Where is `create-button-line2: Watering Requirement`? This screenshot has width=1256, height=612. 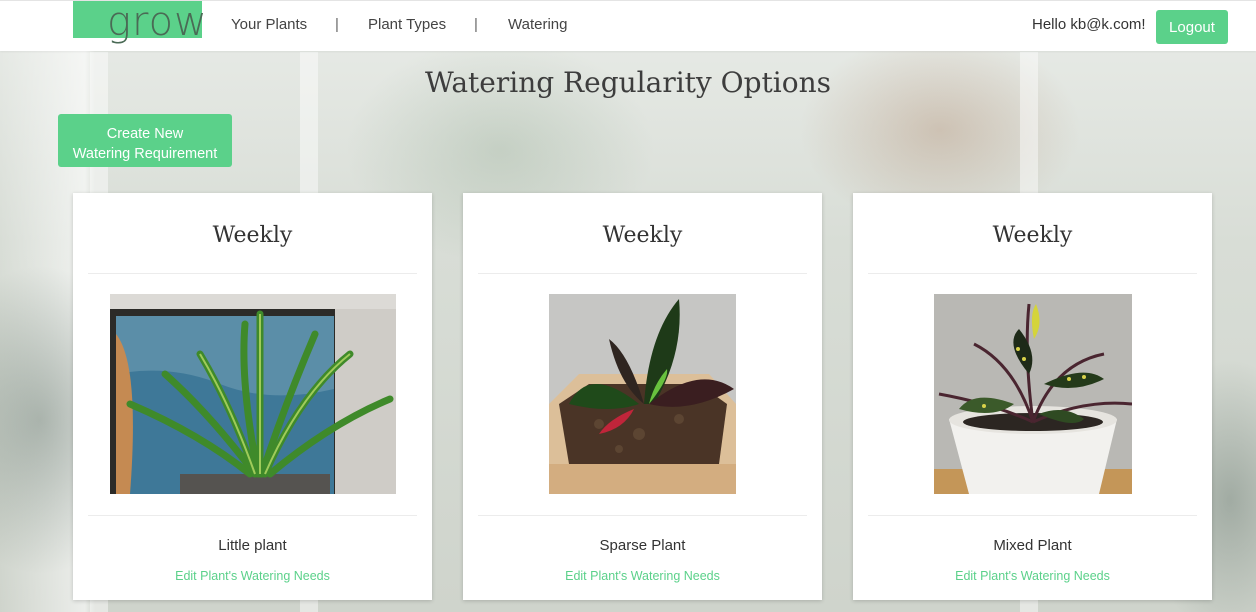 create-button-line2: Watering Requirement is located at coordinates (145, 153).